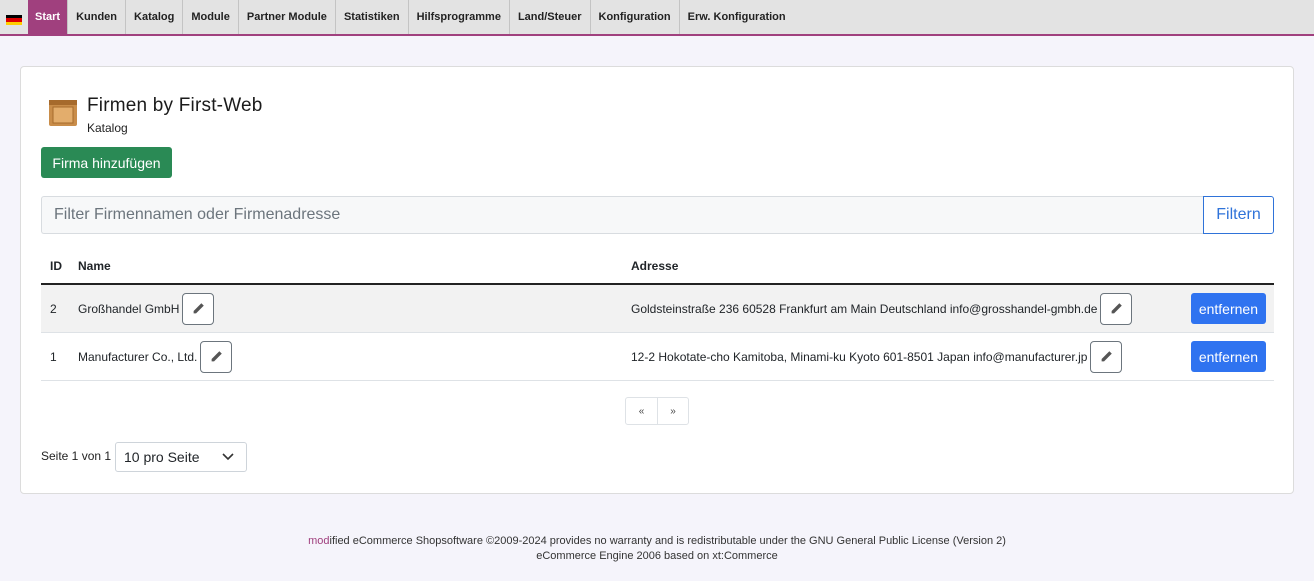 This screenshot has width=1314, height=581. Describe the element at coordinates (56, 266) in the screenshot. I see `header-id: ID` at that location.